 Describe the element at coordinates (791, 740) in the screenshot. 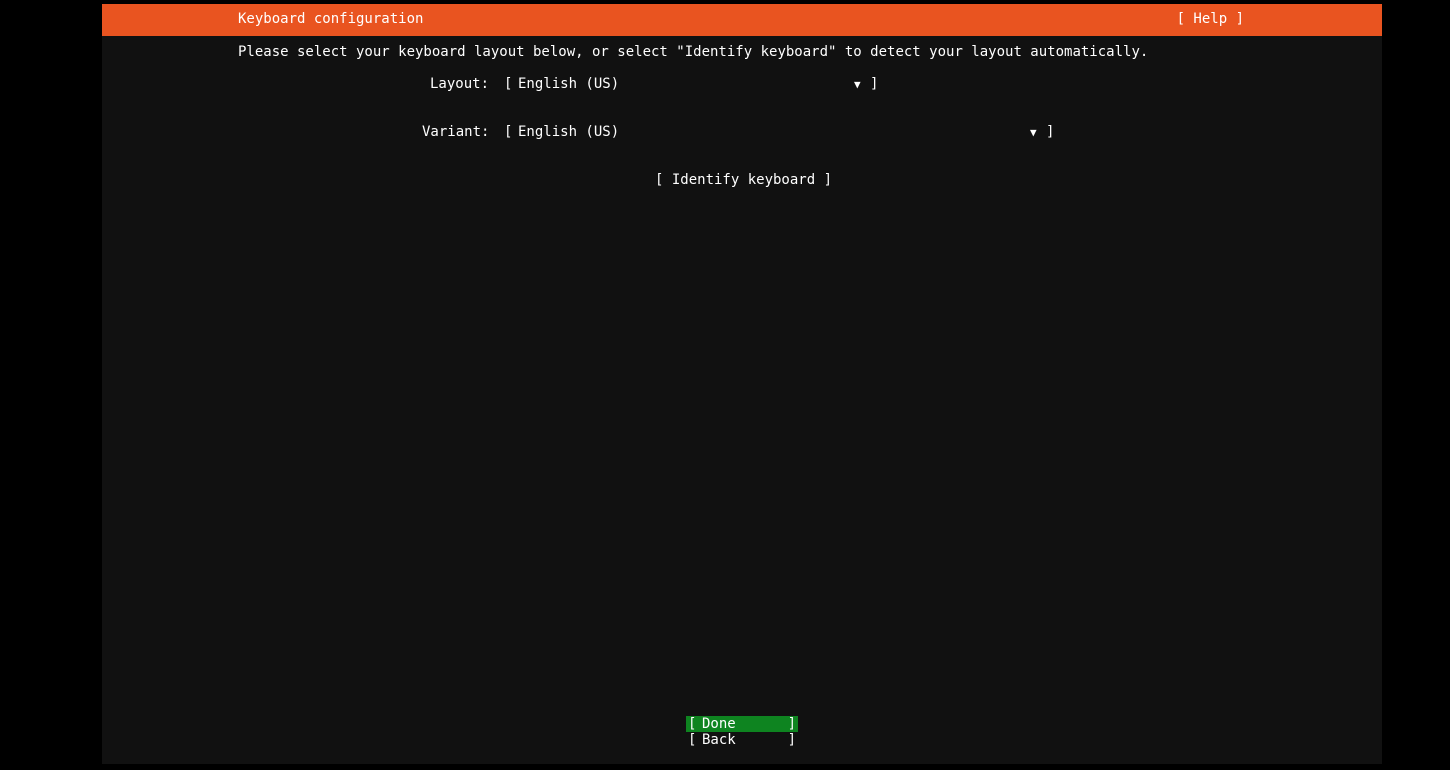

I see `back-button-right-bracket: ]` at that location.